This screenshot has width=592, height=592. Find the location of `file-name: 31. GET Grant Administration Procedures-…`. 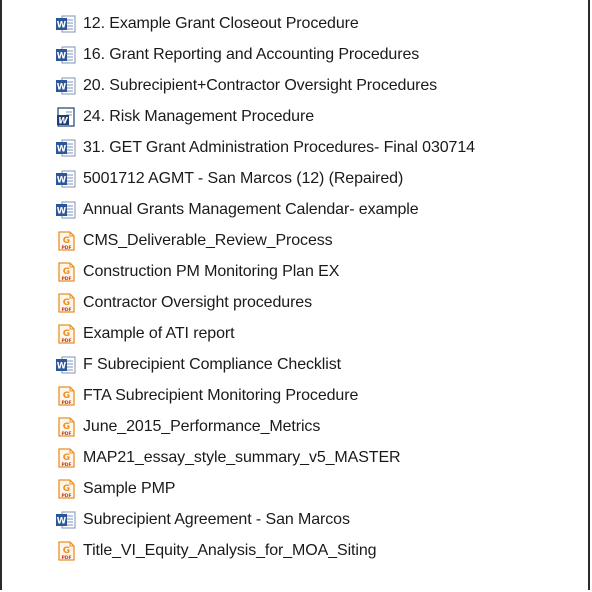

file-name: 31. GET Grant Administration Procedures-… is located at coordinates (279, 147).